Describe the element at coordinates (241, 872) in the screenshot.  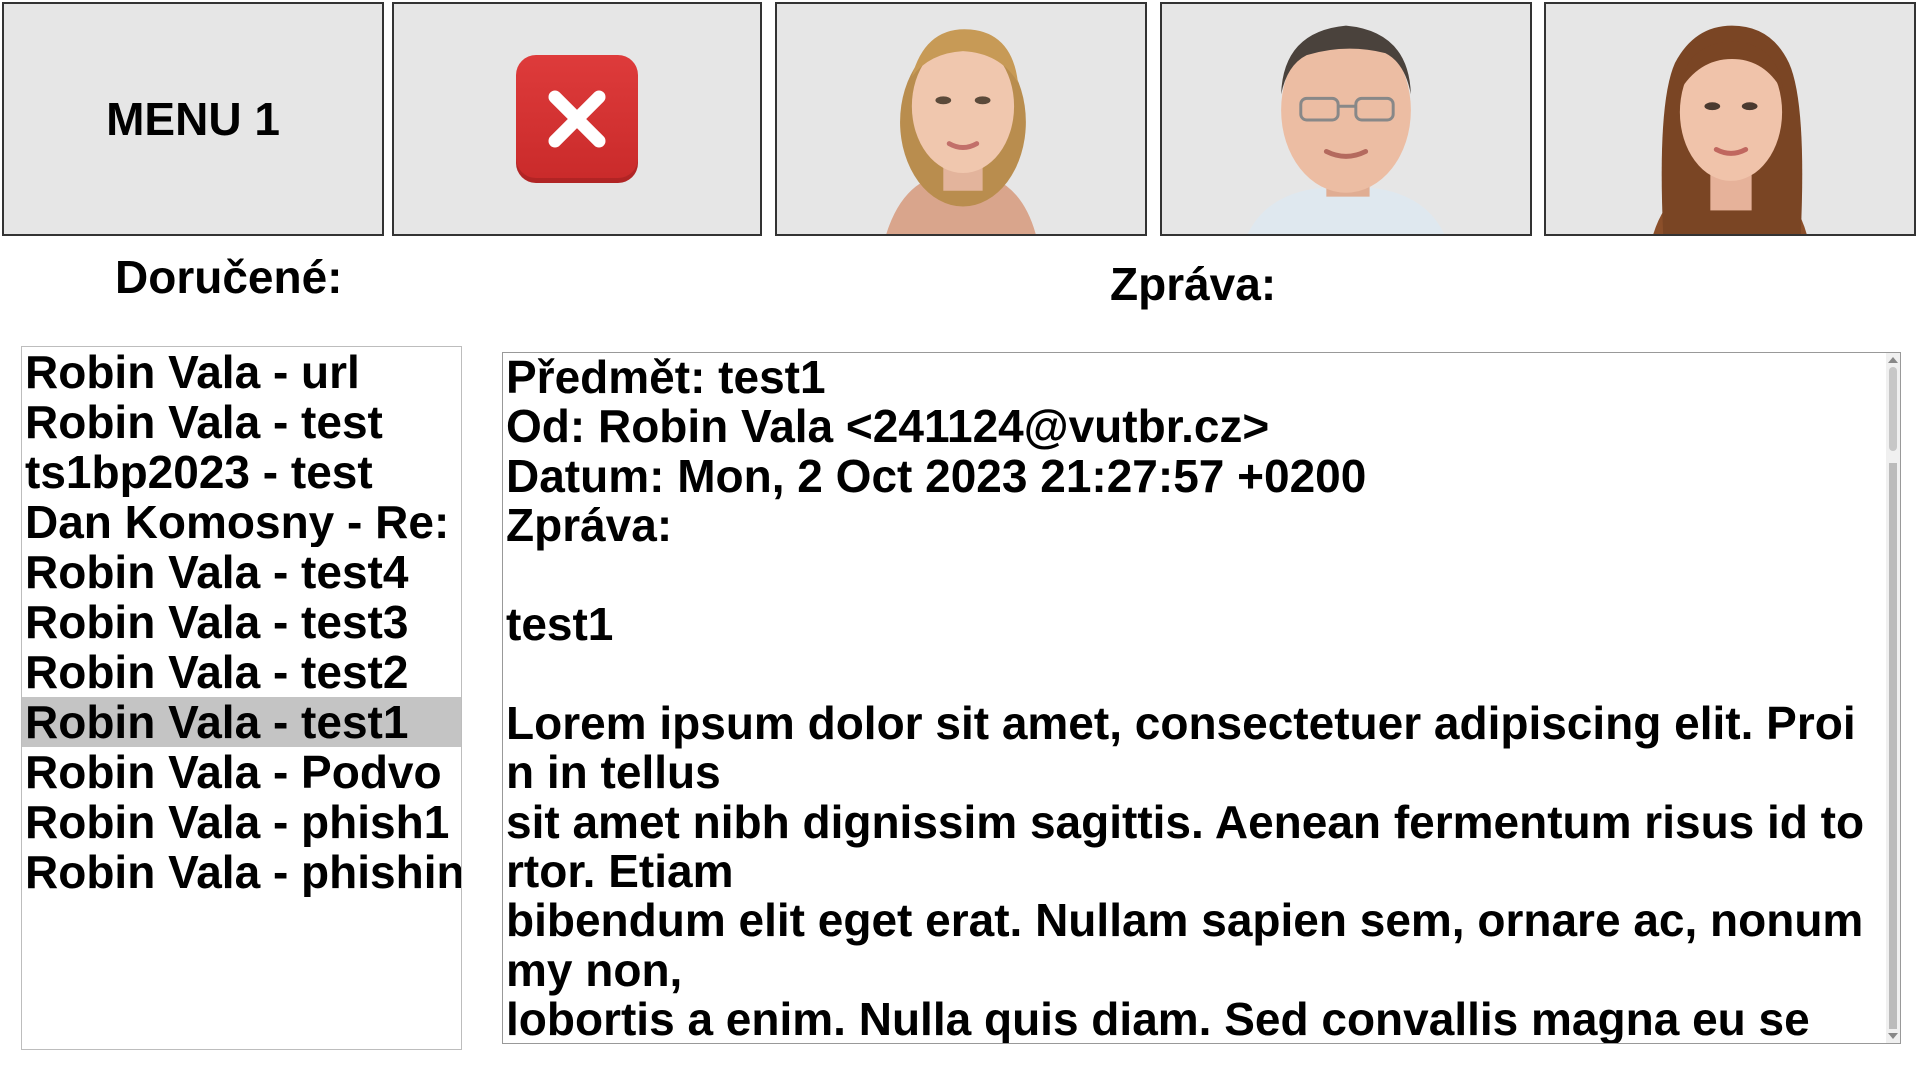
I see `inbox-item: Robin Vala - phishin` at that location.